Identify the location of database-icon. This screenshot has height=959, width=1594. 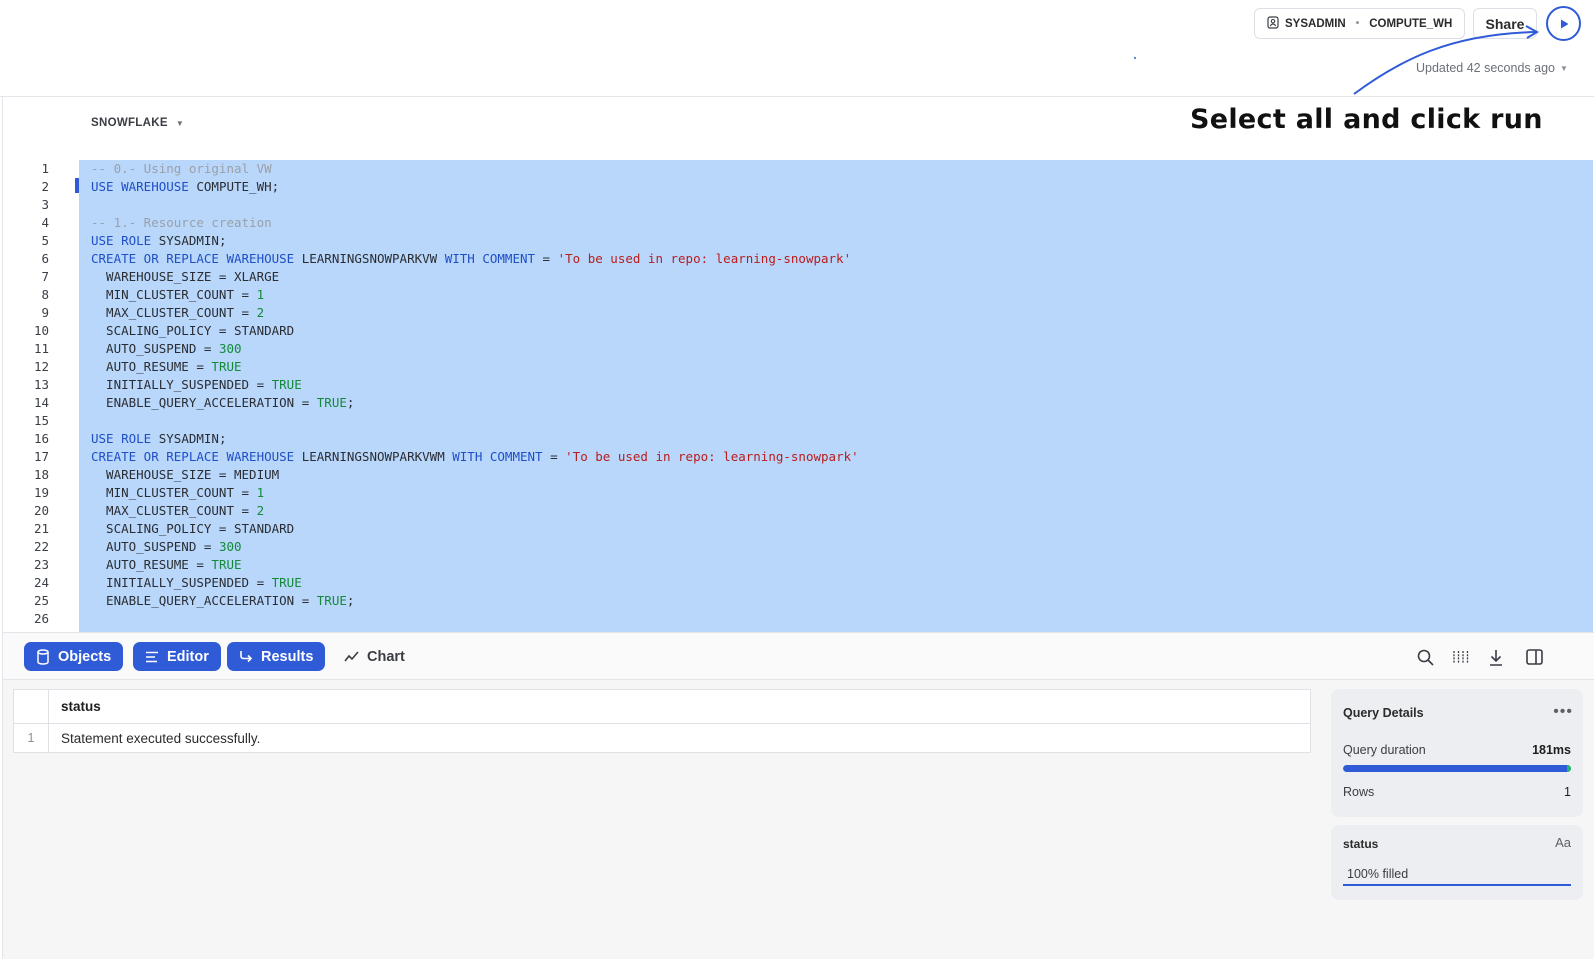
(43, 656).